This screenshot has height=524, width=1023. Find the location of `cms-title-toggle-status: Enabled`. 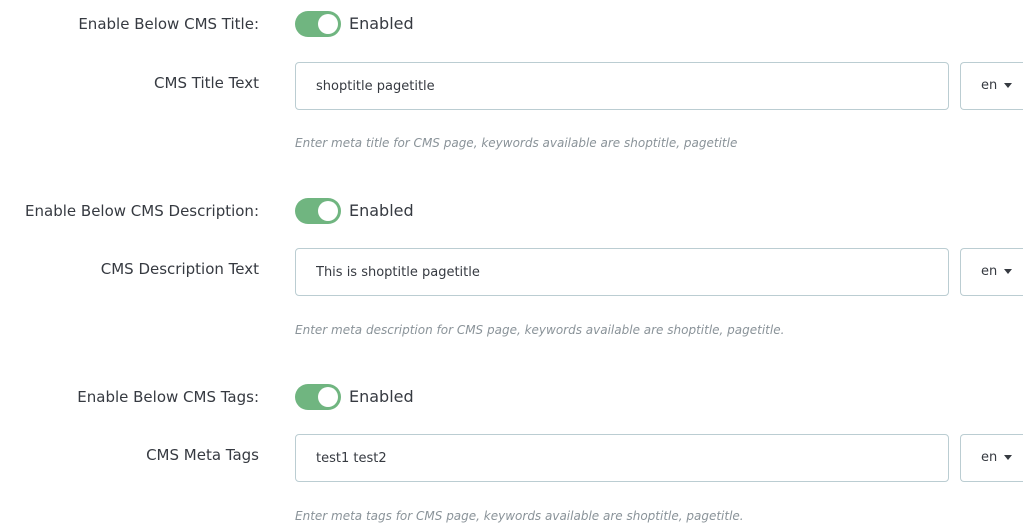

cms-title-toggle-status: Enabled is located at coordinates (381, 23).